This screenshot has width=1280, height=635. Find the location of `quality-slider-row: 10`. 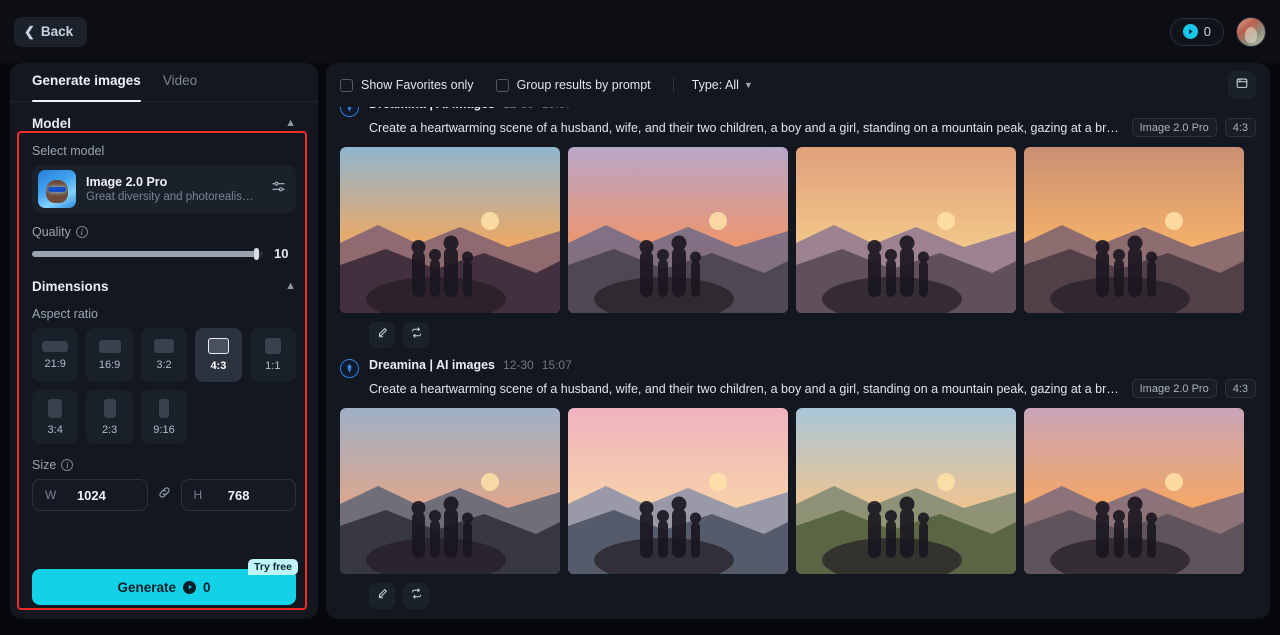

quality-slider-row: 10 is located at coordinates (164, 253).